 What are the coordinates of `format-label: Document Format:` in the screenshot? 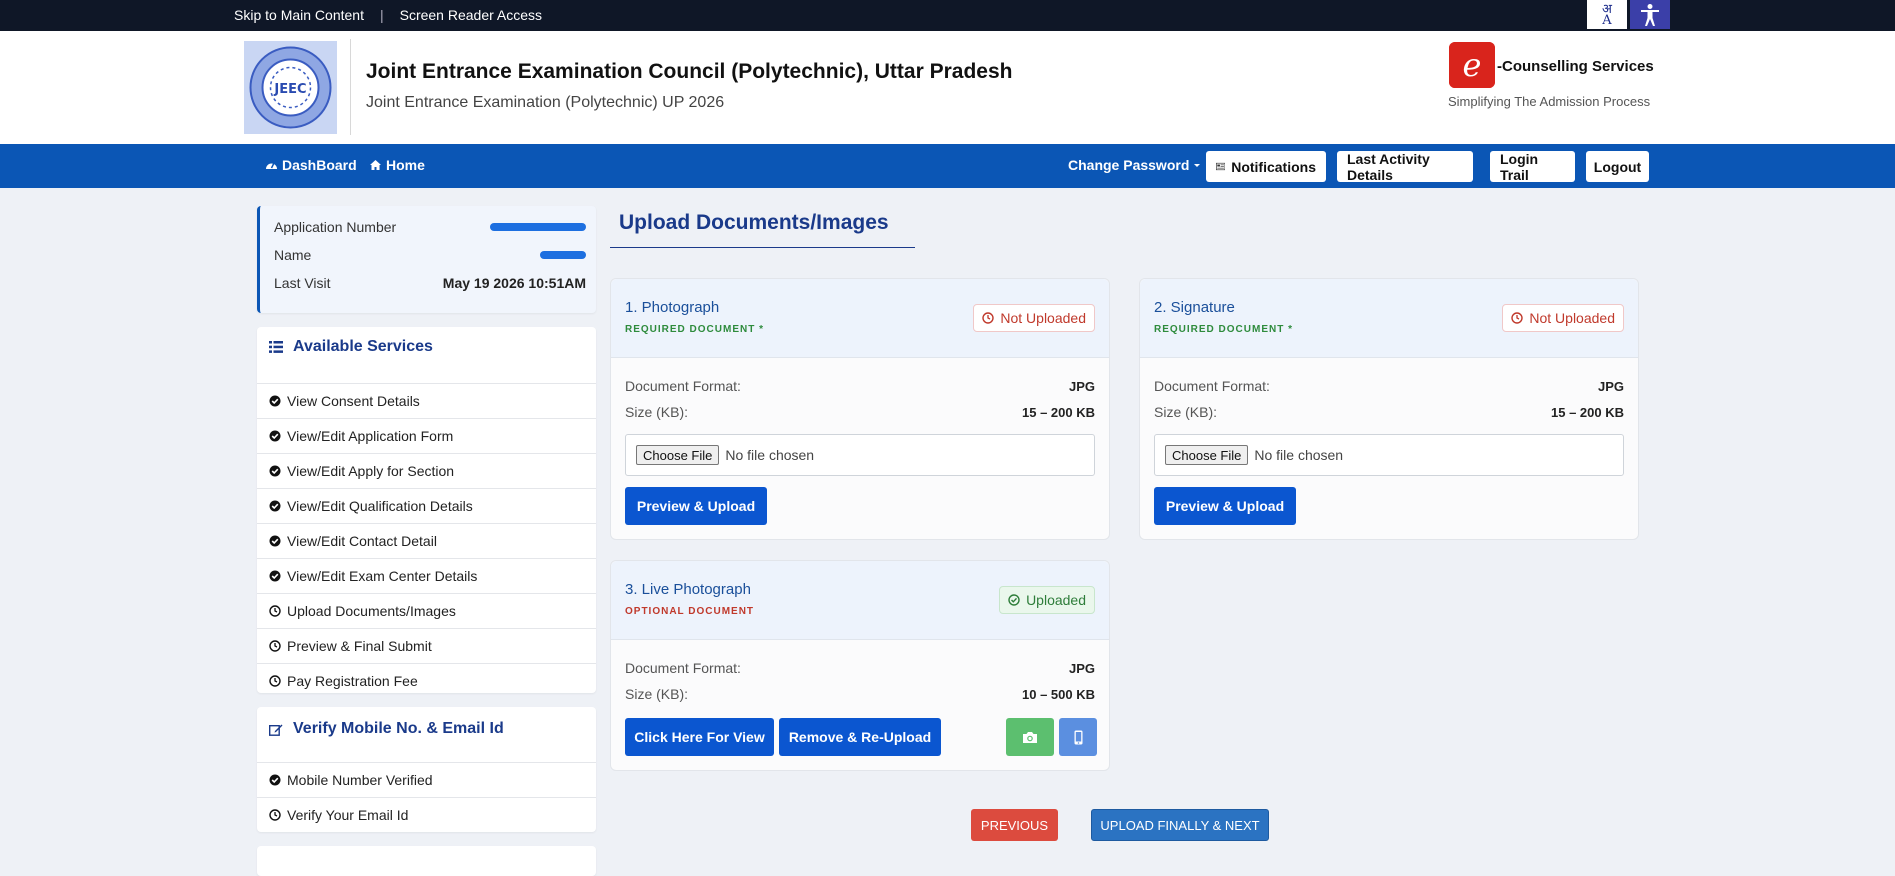 It's located at (683, 386).